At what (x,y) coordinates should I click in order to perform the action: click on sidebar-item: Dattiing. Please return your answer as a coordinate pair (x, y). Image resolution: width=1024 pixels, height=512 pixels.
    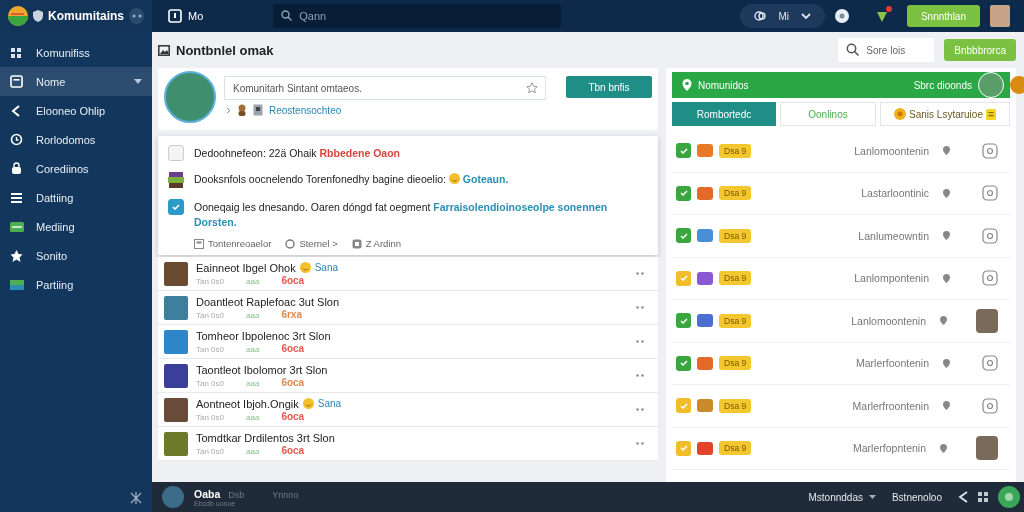
    Looking at the image, I should click on (76, 197).